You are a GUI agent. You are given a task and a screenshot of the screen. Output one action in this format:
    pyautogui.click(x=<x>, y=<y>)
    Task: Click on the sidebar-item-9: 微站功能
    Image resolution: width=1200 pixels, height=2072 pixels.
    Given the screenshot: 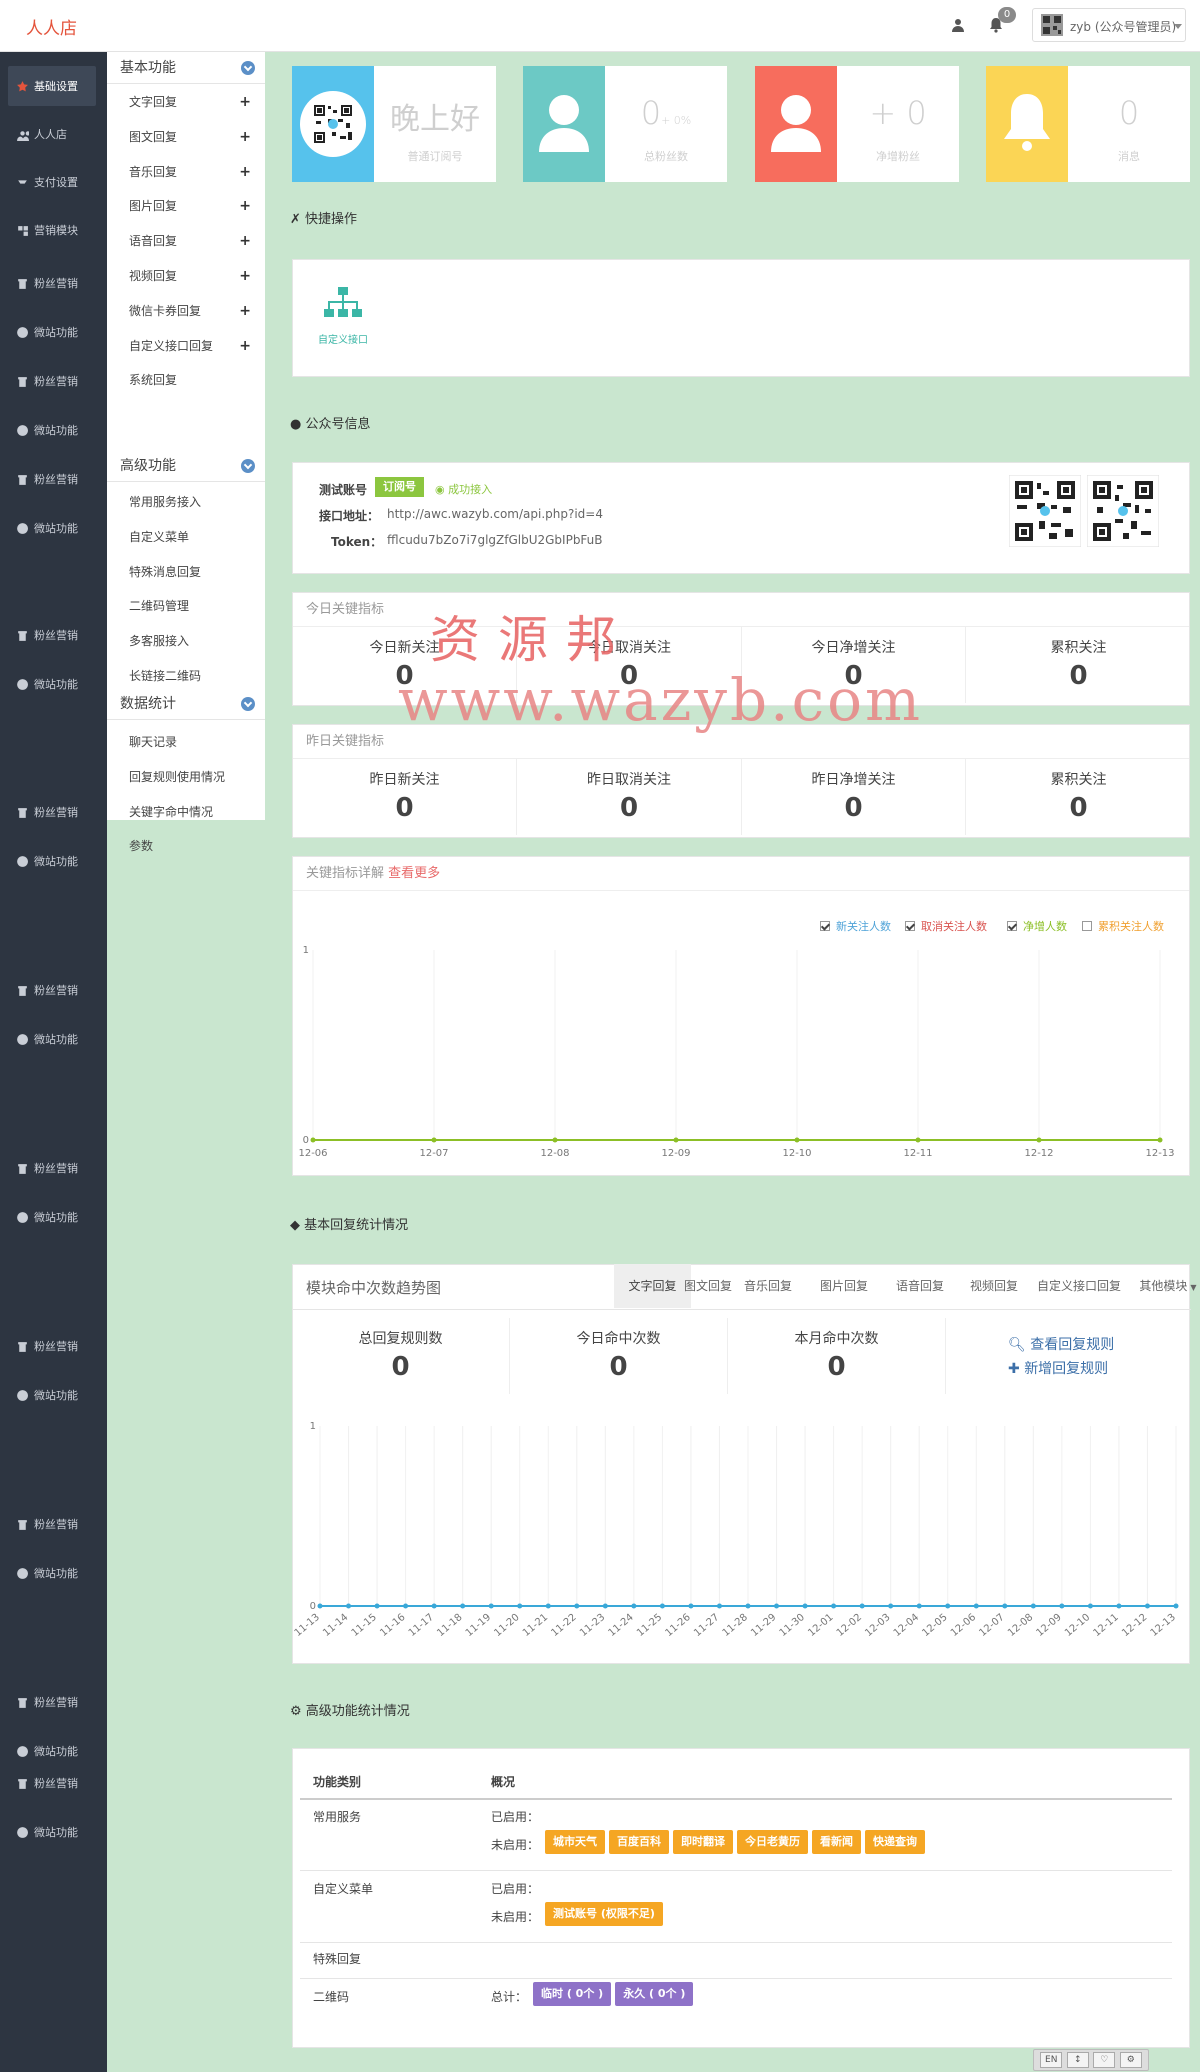 What is the action you would take?
    pyautogui.click(x=52, y=528)
    